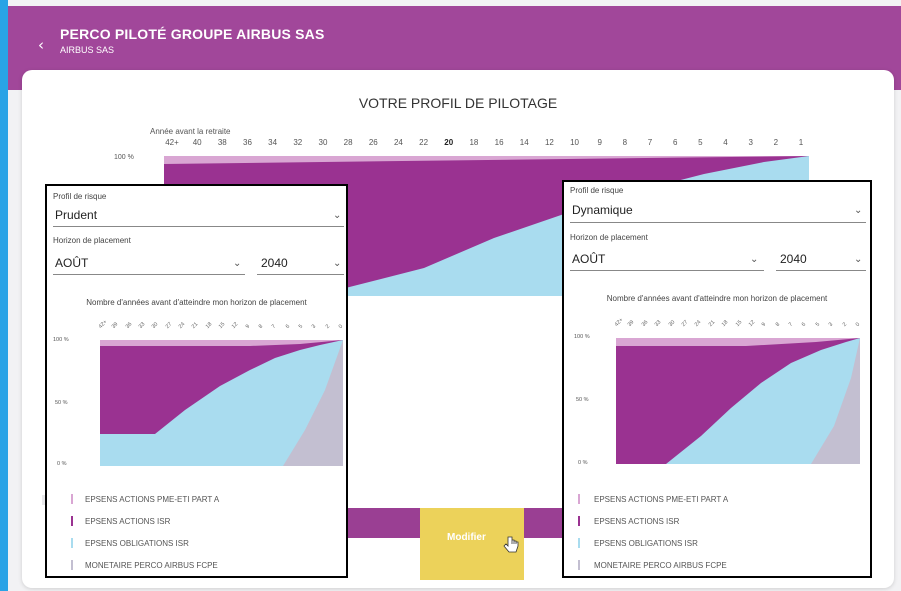  What do you see at coordinates (222, 142) in the screenshot?
I see `year-tick: 38` at bounding box center [222, 142].